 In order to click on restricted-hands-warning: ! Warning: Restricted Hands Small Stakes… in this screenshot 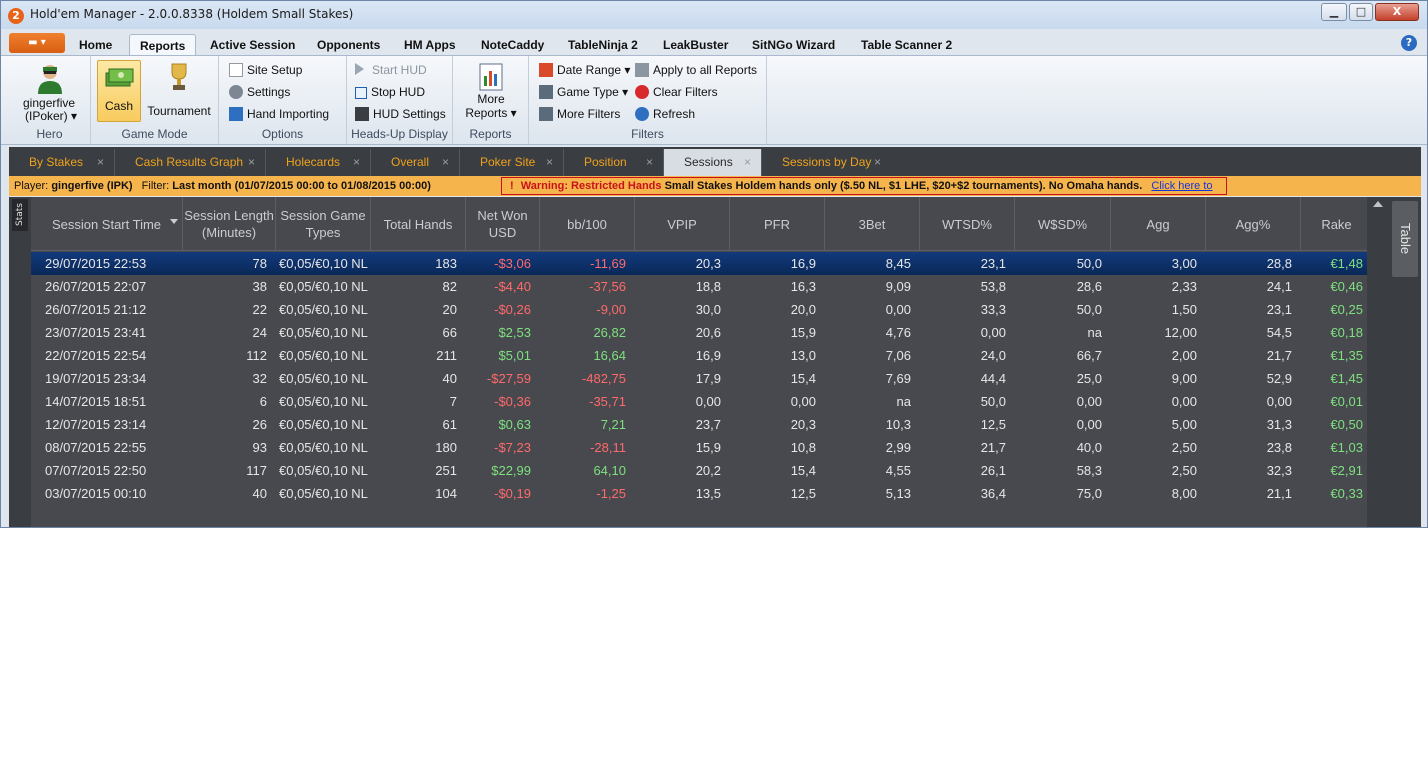, I will do `click(864, 192)`.